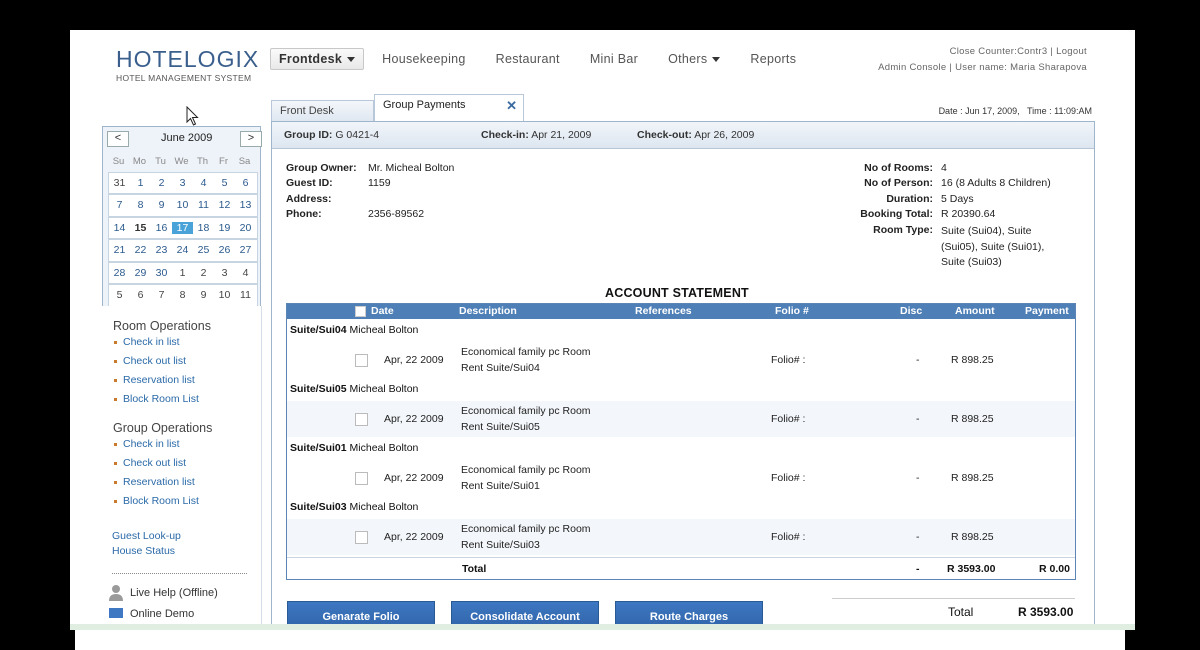  What do you see at coordinates (511, 106) in the screenshot?
I see `close-icon: ✕` at bounding box center [511, 106].